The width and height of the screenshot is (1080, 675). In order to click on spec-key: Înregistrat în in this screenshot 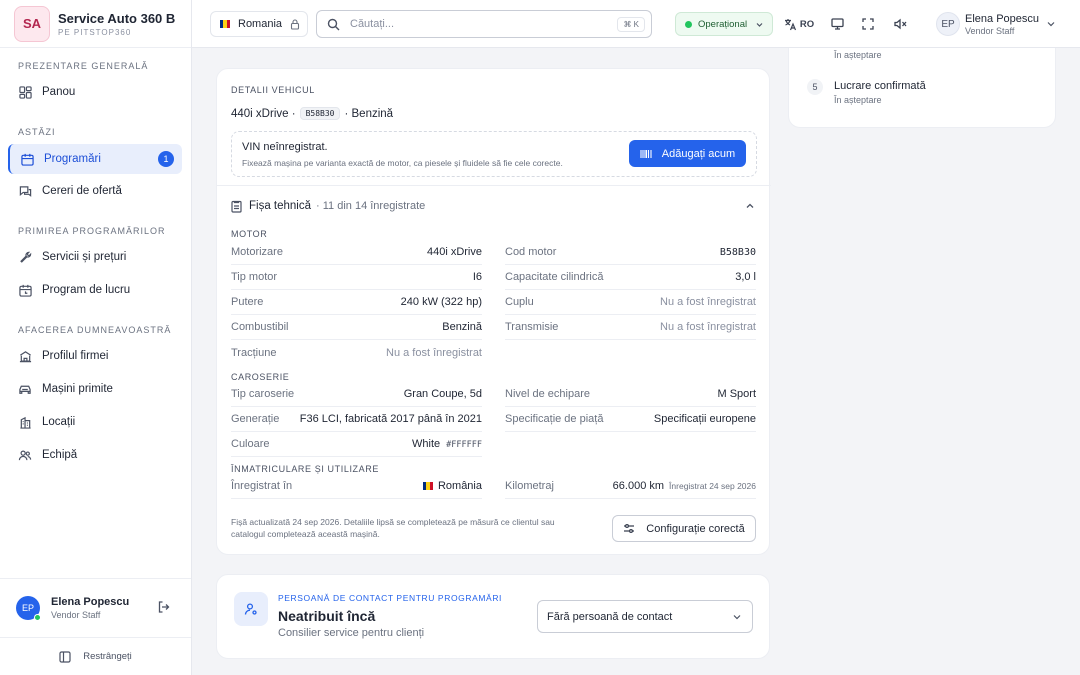, I will do `click(262, 486)`.